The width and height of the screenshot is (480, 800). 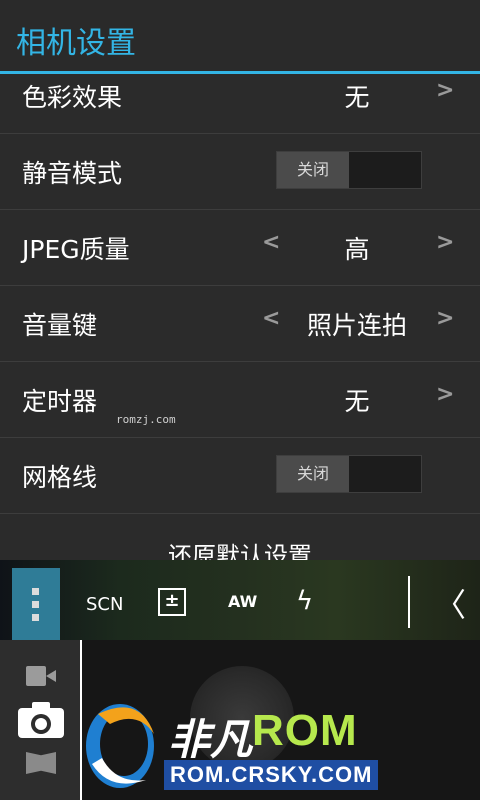 I want to click on toolbar-divider, so click(x=409, y=602).